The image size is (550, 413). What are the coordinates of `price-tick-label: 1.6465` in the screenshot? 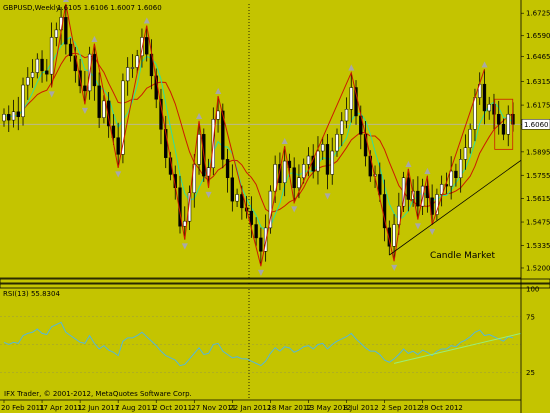 It's located at (538, 57).